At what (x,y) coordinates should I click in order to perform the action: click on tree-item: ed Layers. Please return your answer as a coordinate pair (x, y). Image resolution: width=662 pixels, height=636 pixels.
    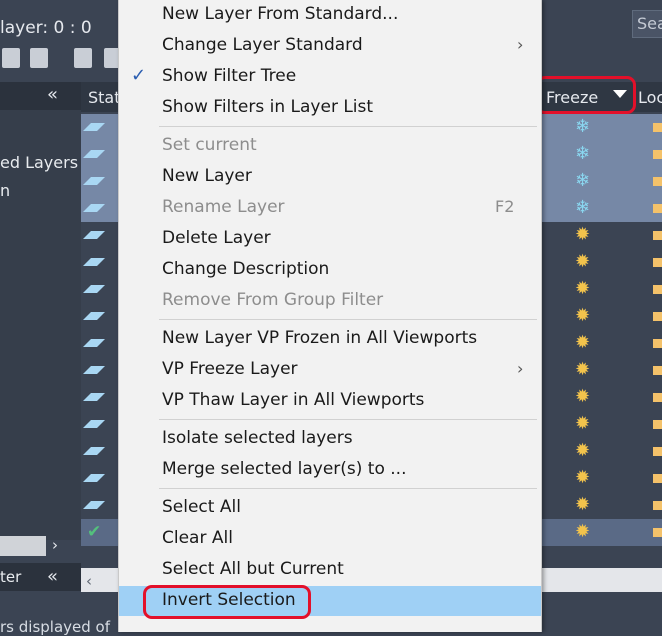
    Looking at the image, I should click on (39, 162).